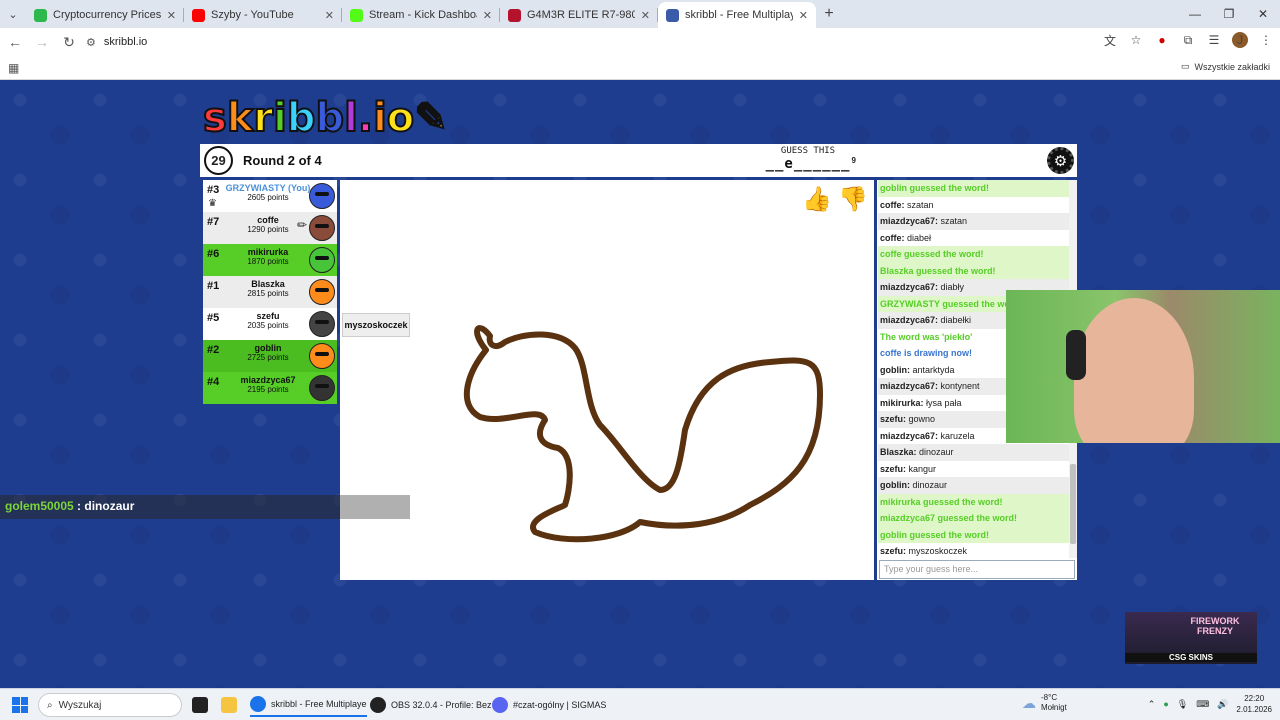  I want to click on volume-icon: 🔊, so click(1222, 704).